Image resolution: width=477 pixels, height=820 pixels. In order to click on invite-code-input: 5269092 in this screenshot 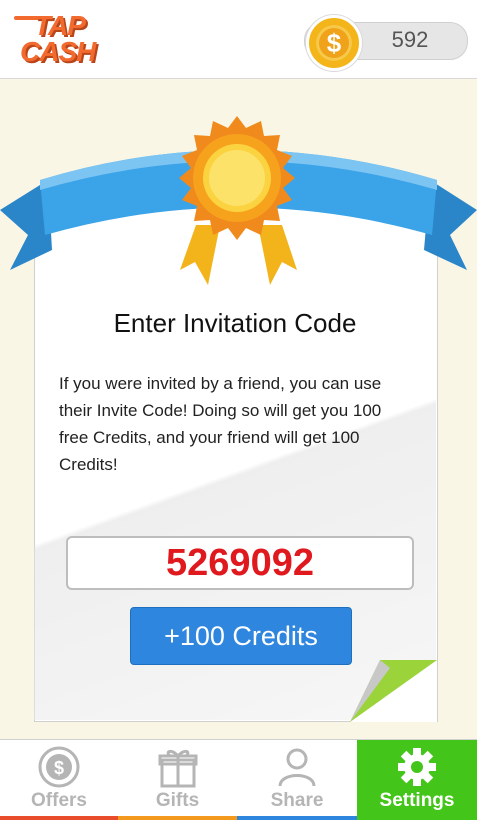, I will do `click(240, 563)`.